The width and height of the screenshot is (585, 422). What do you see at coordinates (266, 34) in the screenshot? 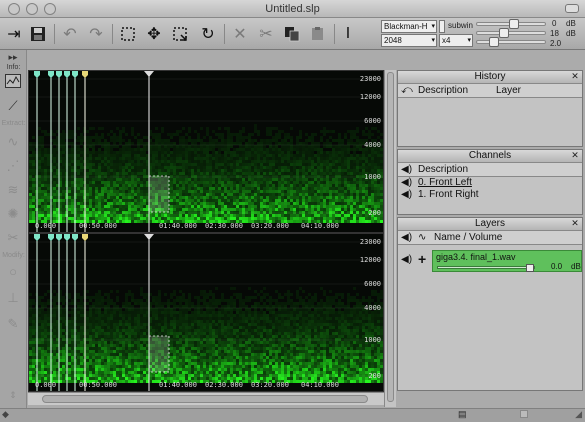
I see `cut-icon: ✂` at bounding box center [266, 34].